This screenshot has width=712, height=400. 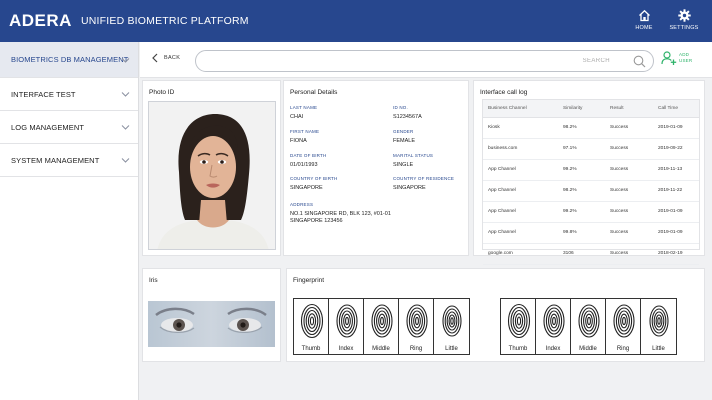 I want to click on column-header-result: Result, so click(x=629, y=109).